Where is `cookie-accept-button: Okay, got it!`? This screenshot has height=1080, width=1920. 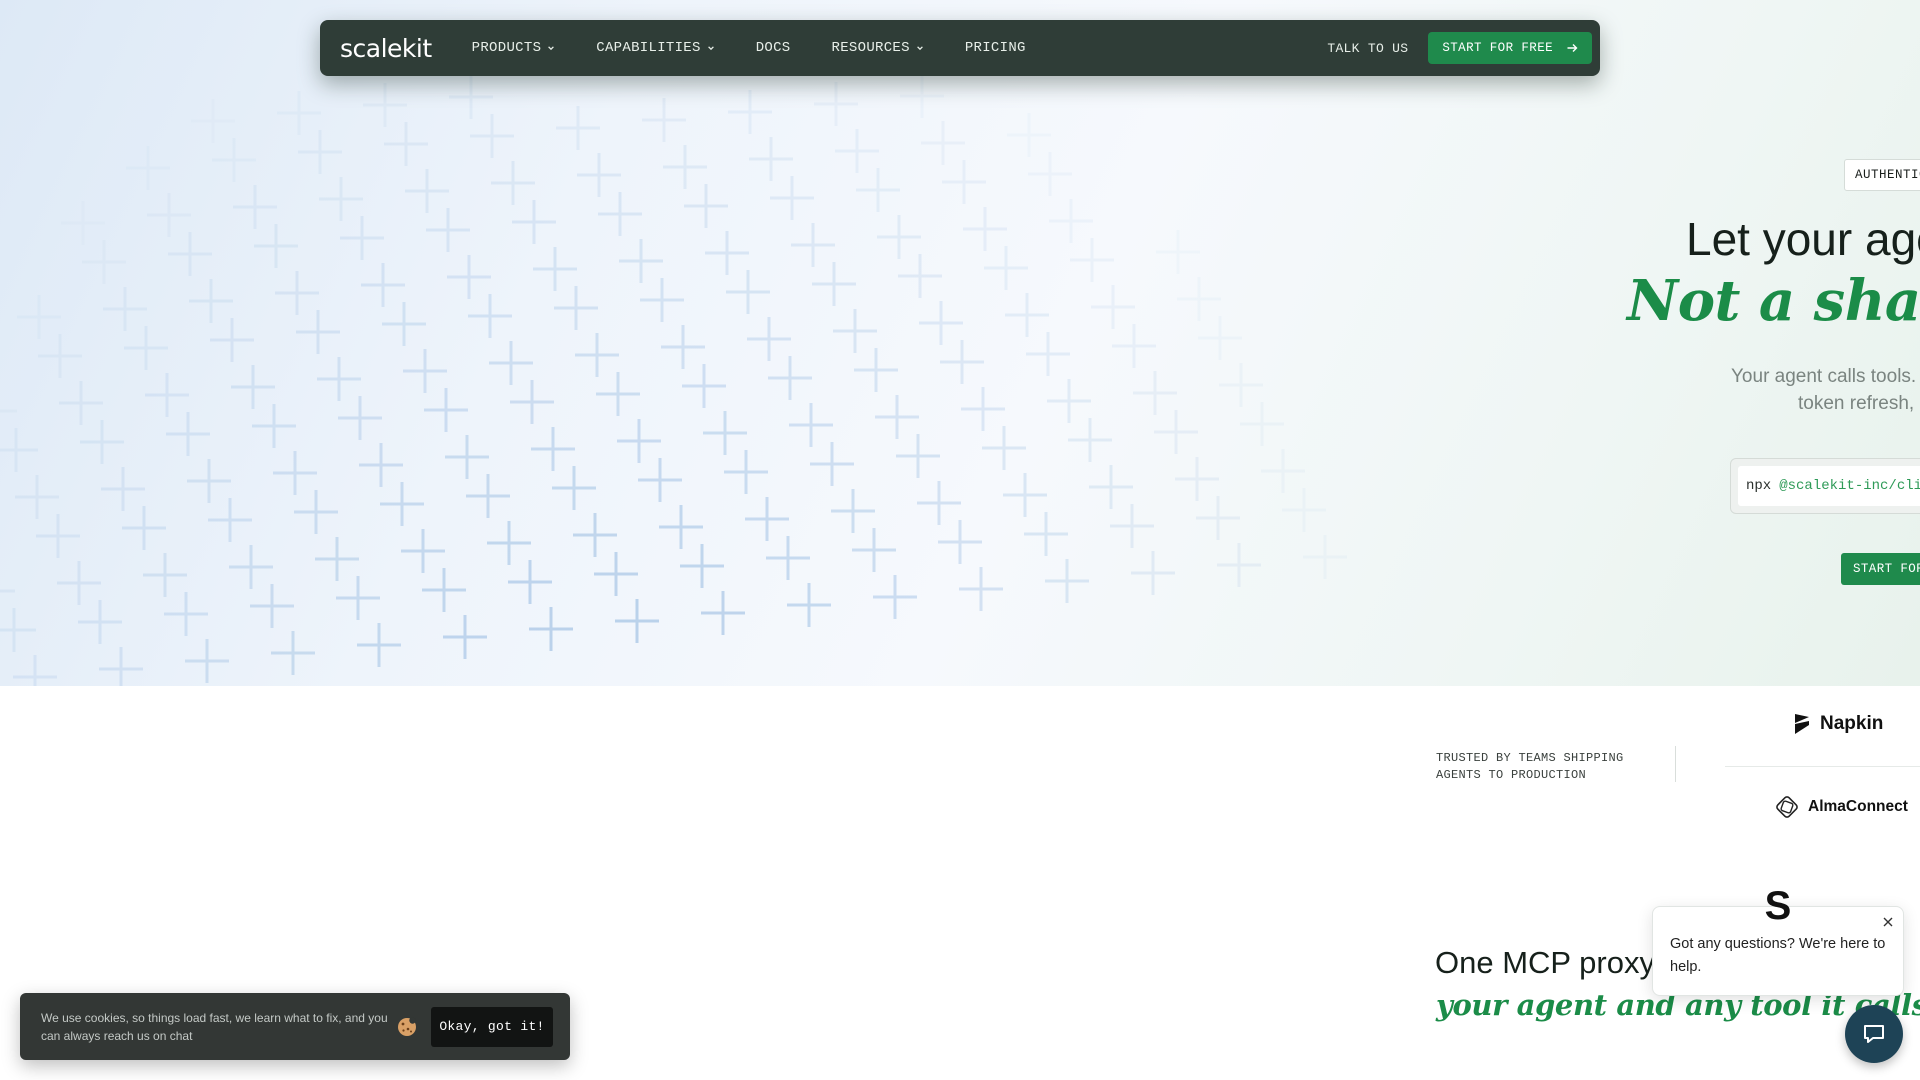 cookie-accept-button: Okay, got it! is located at coordinates (492, 1026).